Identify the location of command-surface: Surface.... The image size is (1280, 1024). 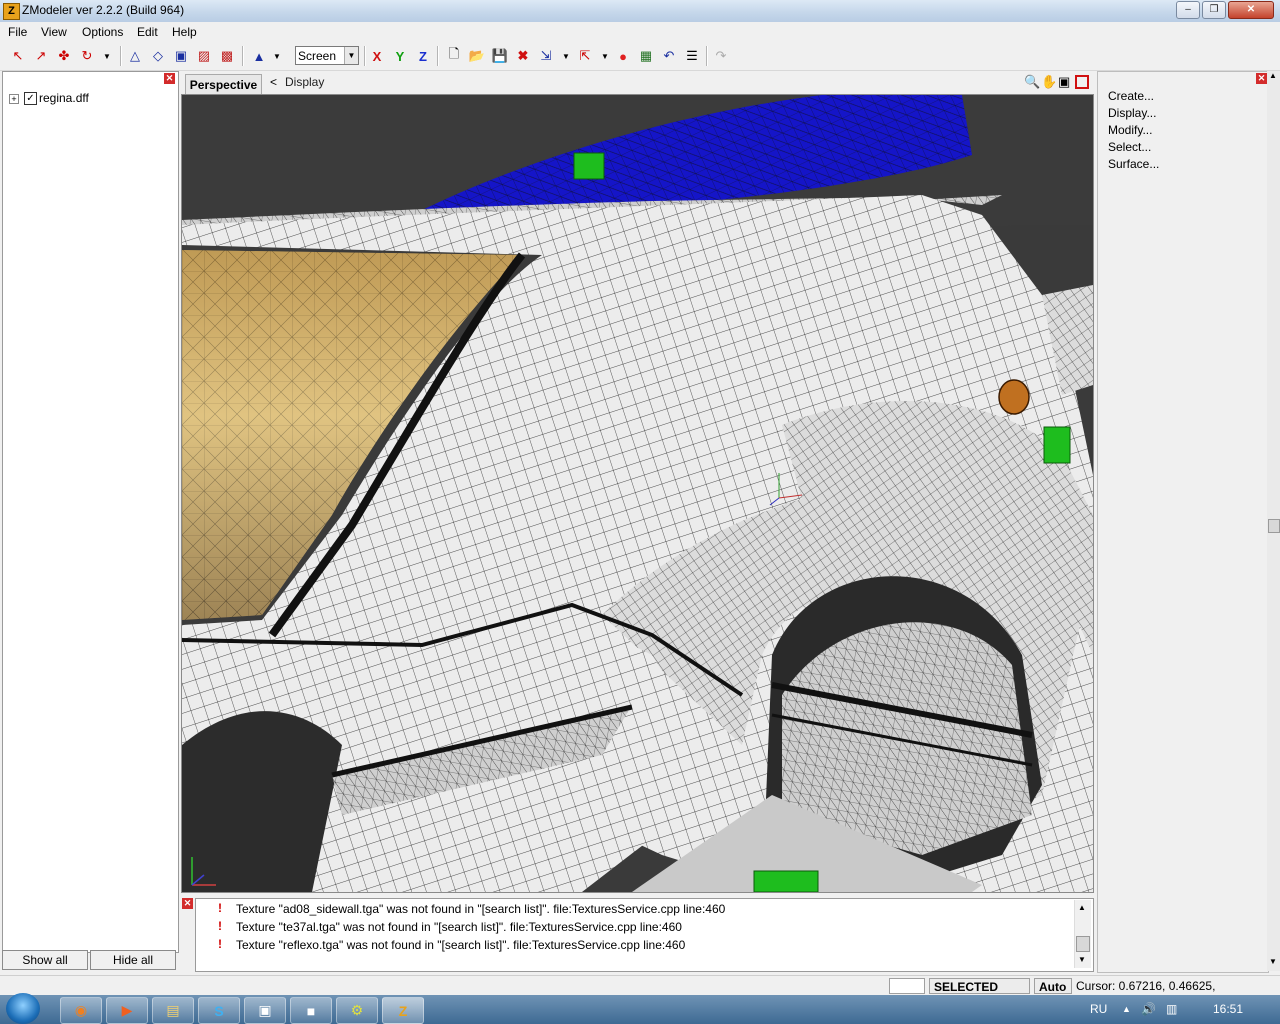
(1133, 164).